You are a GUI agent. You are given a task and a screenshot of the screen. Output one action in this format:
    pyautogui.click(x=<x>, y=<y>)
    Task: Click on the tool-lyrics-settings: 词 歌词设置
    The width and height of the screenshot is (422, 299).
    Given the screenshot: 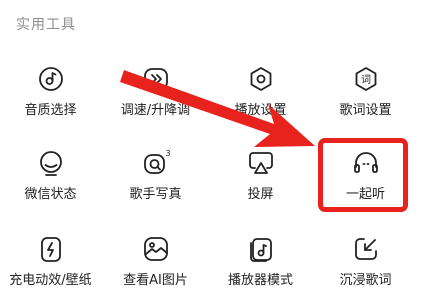 What is the action you would take?
    pyautogui.click(x=365, y=94)
    